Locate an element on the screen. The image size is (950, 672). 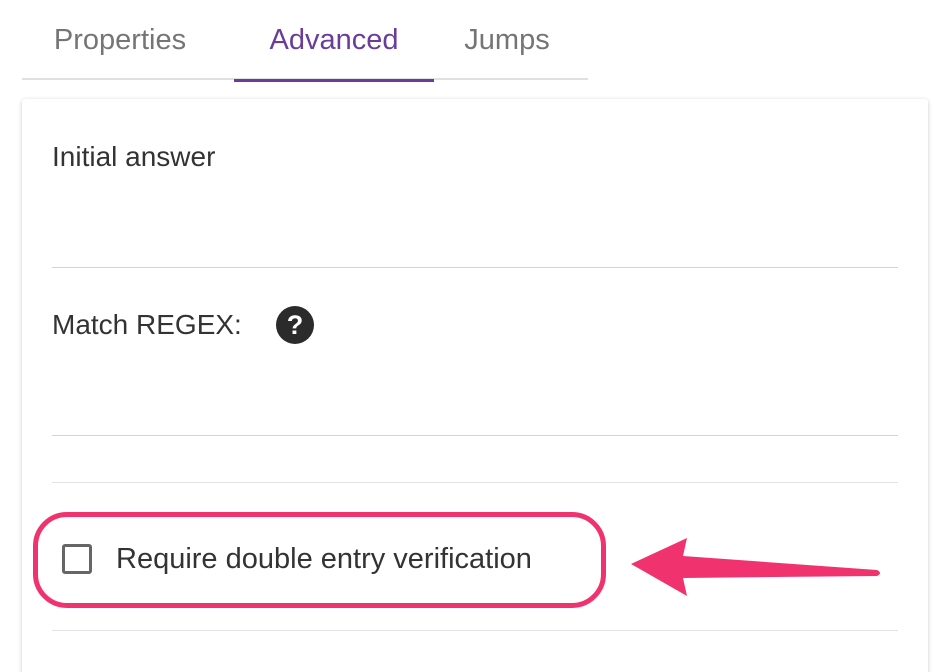
question-circle-icon: ? is located at coordinates (295, 325).